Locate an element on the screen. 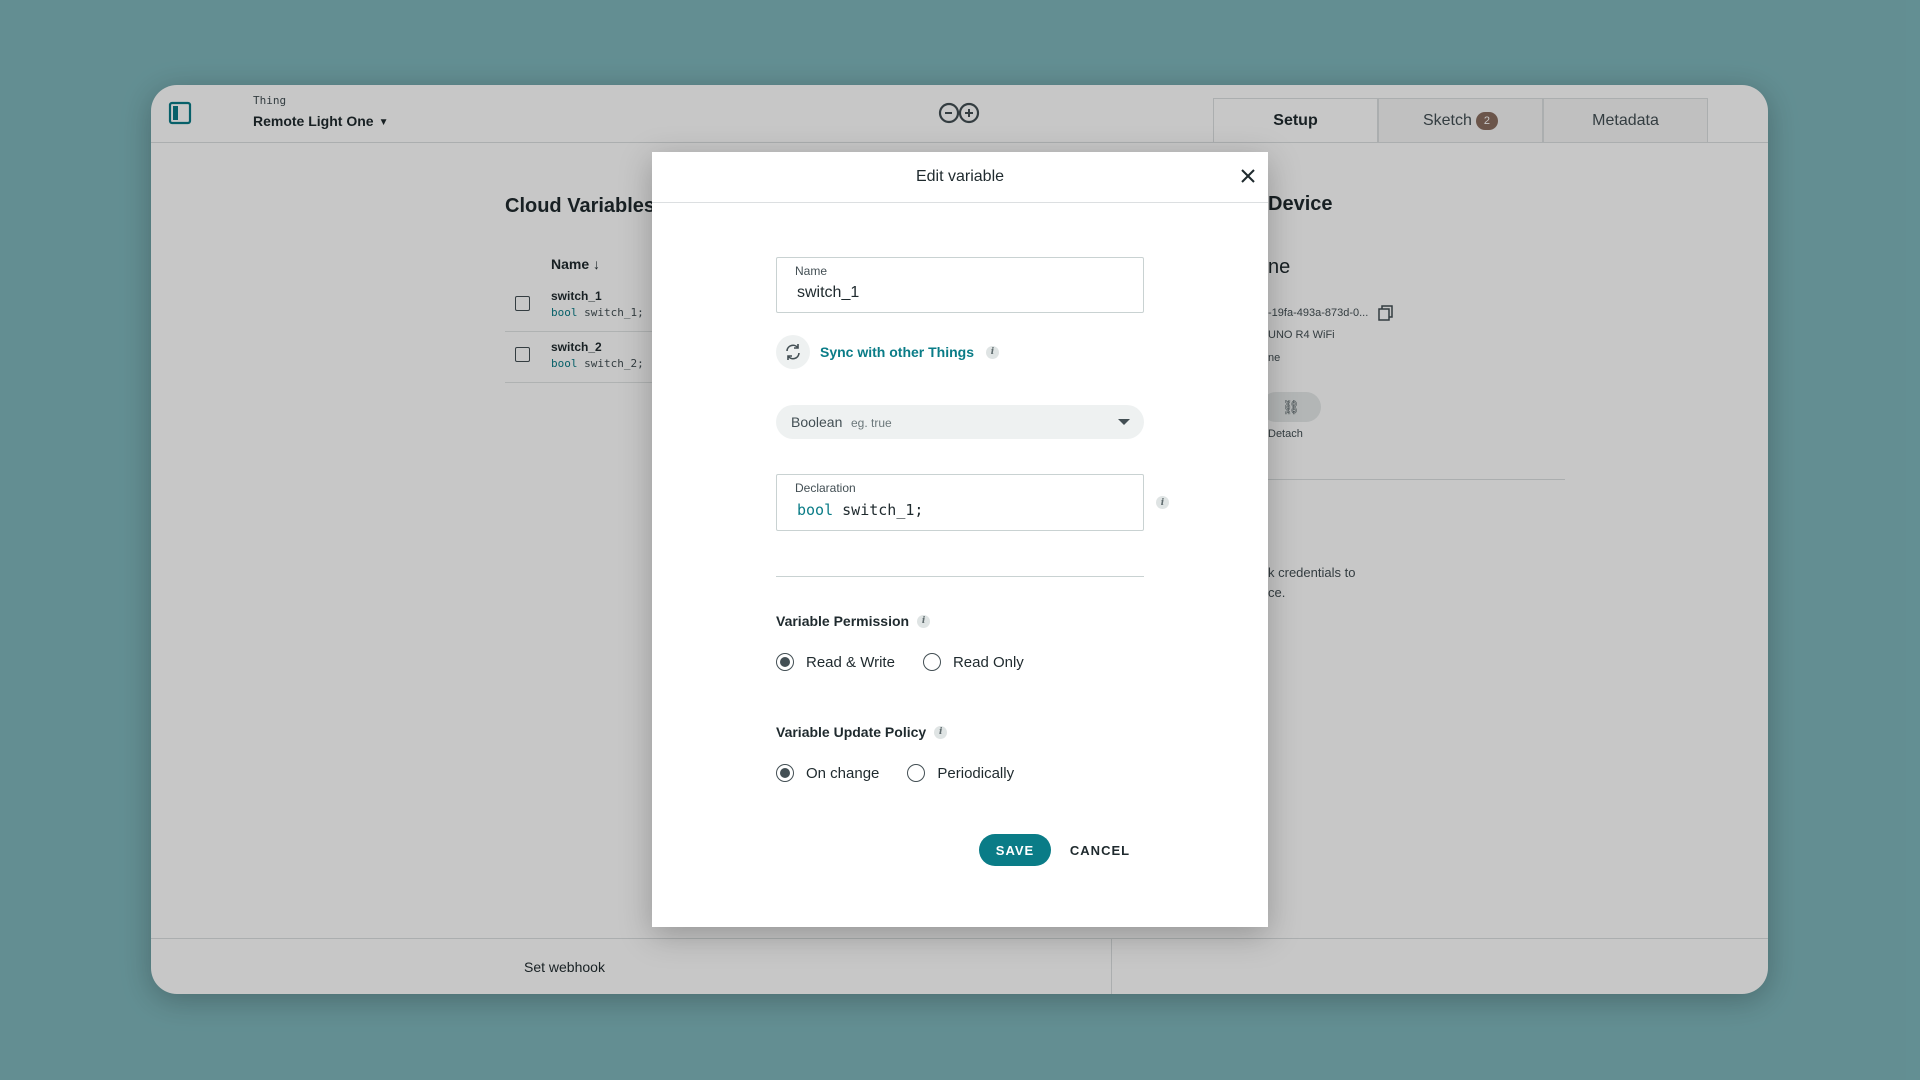 The height and width of the screenshot is (1080, 1920). type-name: Boolean is located at coordinates (817, 422).